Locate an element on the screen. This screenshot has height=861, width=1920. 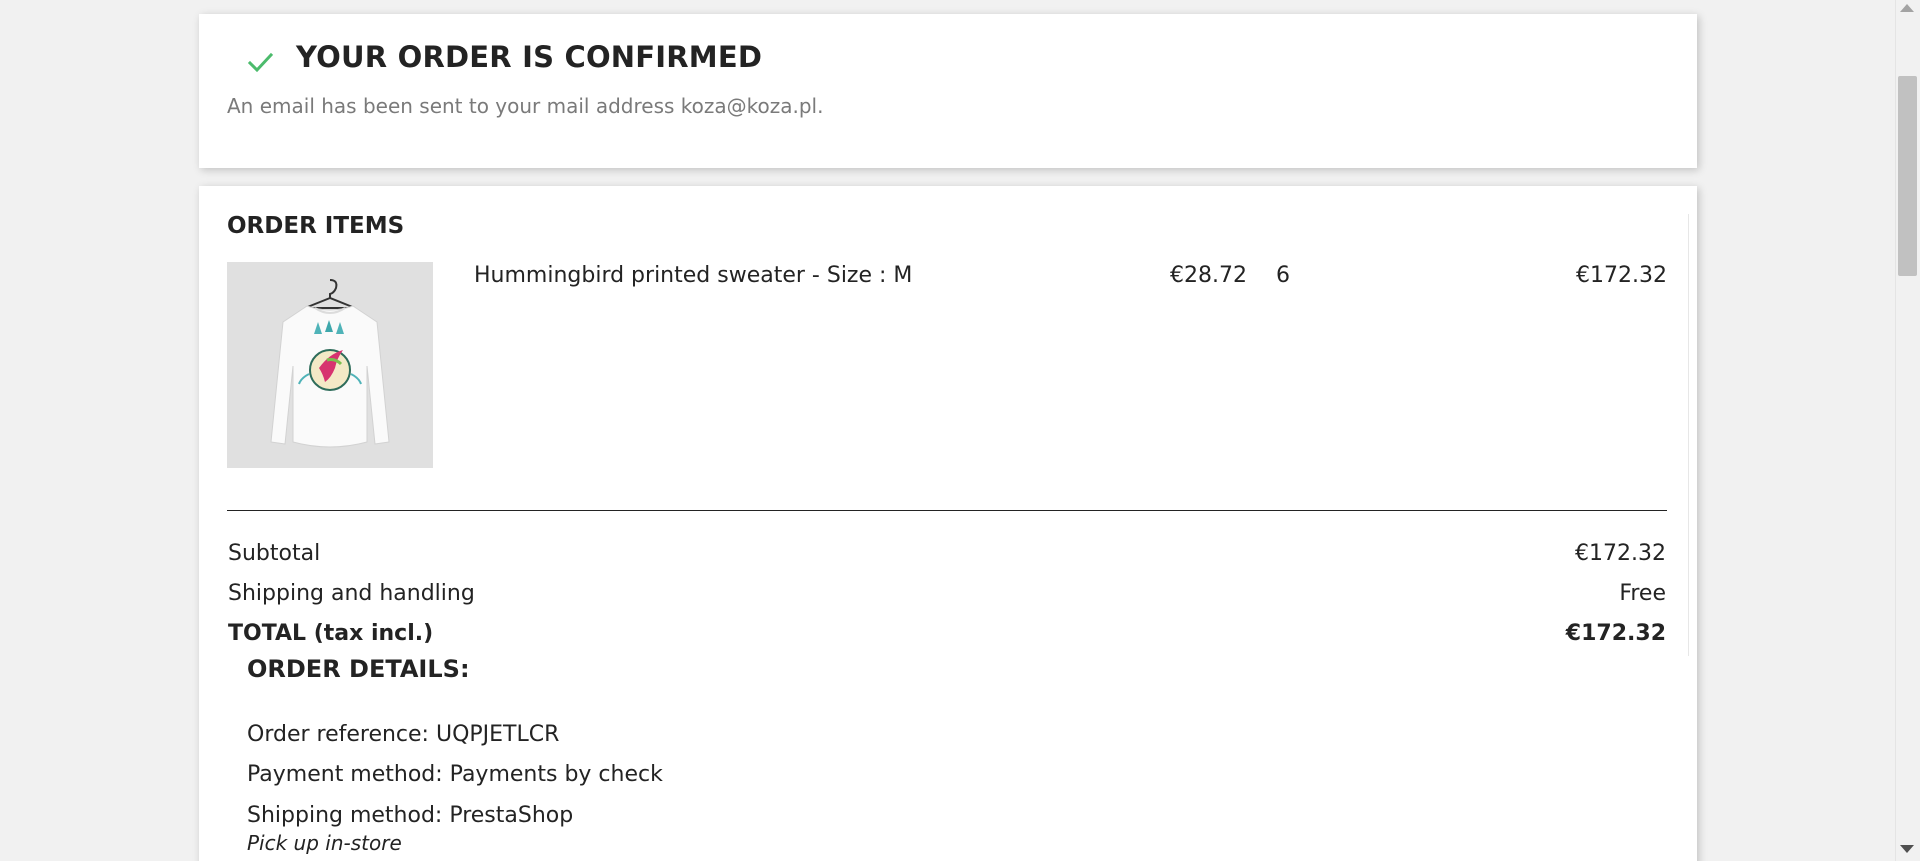
product-quantity: 6 is located at coordinates (1283, 275).